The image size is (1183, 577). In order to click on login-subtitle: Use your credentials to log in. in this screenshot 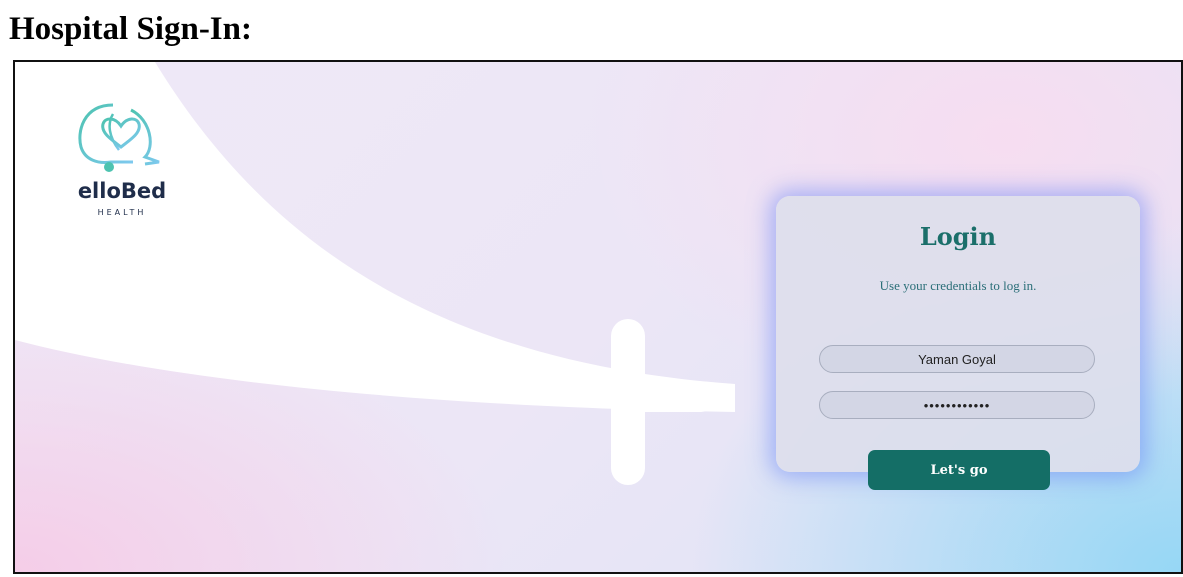, I will do `click(958, 285)`.